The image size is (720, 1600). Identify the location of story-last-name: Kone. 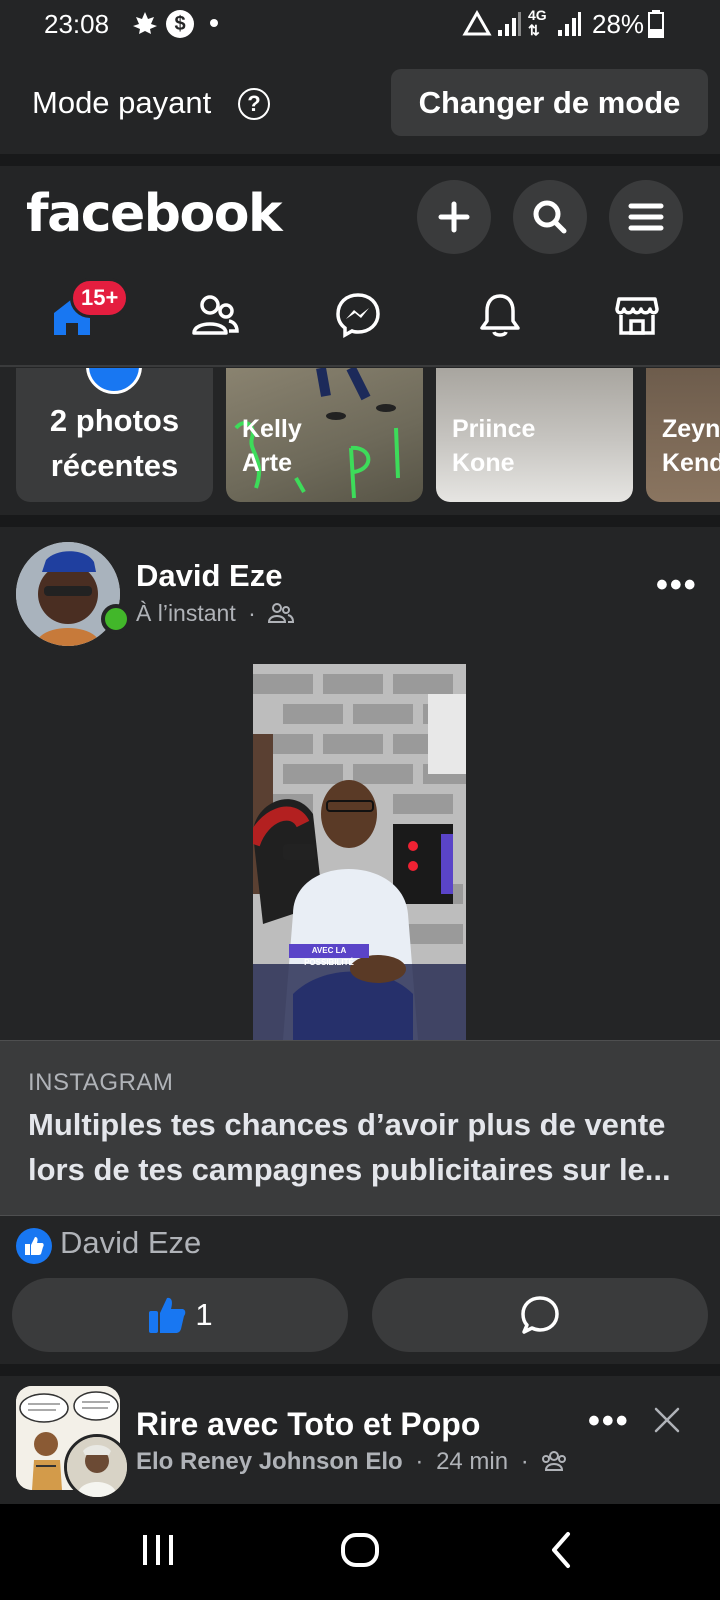
(483, 463).